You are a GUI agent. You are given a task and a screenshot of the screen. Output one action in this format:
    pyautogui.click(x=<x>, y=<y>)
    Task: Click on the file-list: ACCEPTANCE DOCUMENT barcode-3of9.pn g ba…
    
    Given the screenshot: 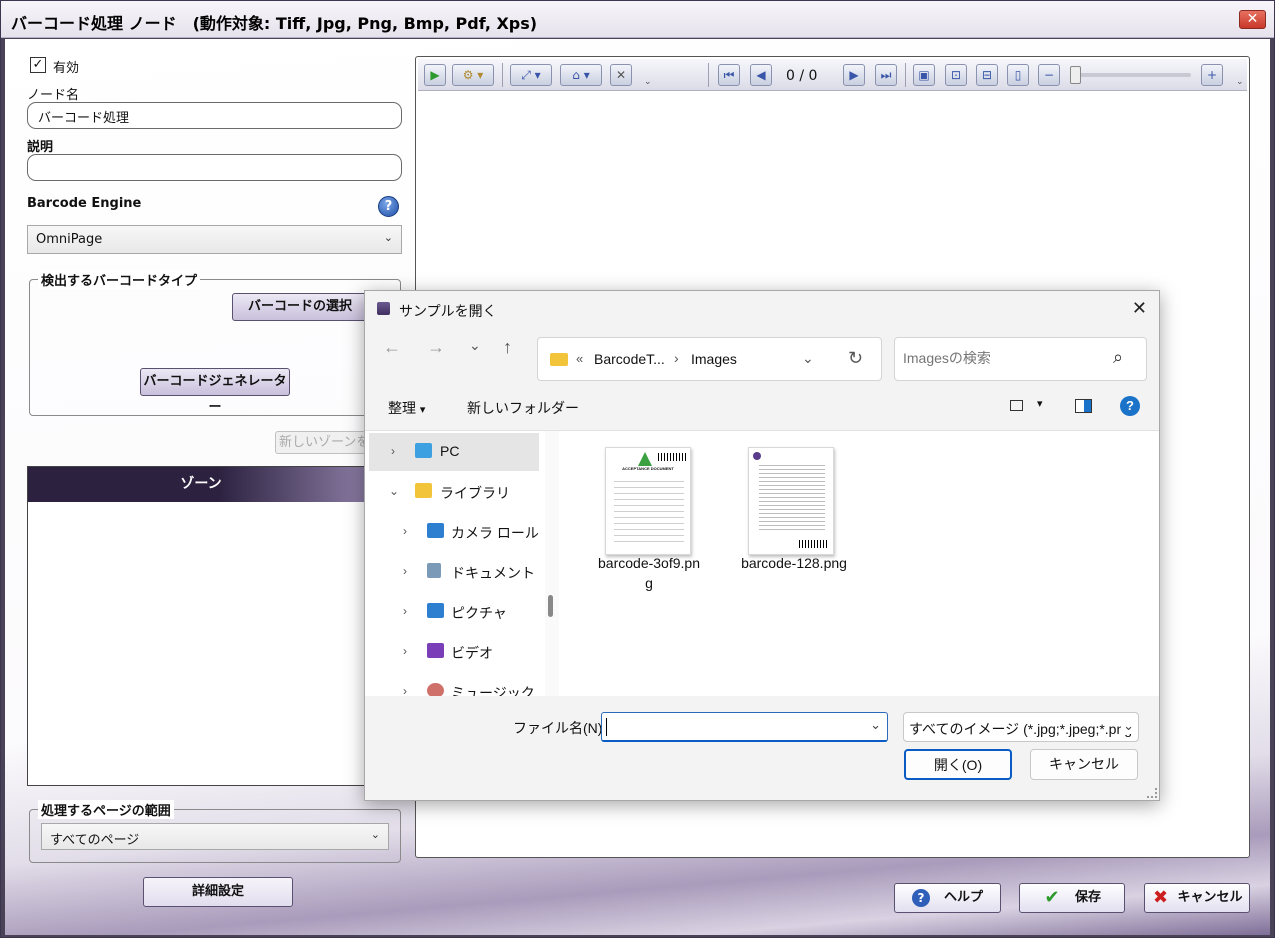 What is the action you would take?
    pyautogui.click(x=860, y=563)
    